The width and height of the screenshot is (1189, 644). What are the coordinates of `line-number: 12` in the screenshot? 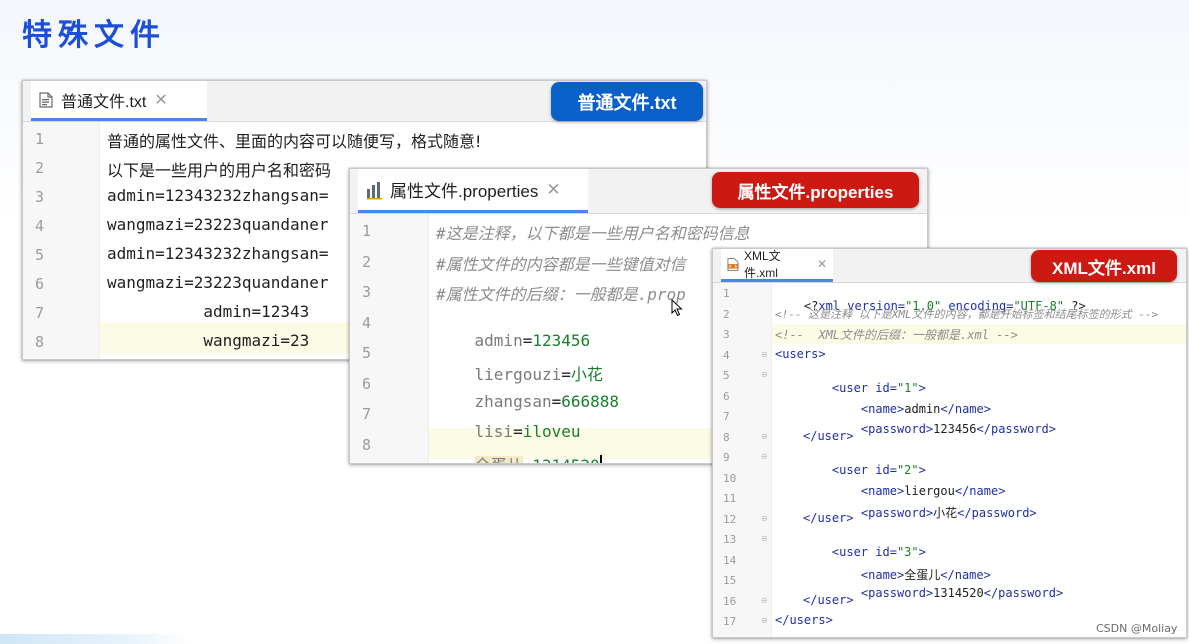 It's located at (730, 519).